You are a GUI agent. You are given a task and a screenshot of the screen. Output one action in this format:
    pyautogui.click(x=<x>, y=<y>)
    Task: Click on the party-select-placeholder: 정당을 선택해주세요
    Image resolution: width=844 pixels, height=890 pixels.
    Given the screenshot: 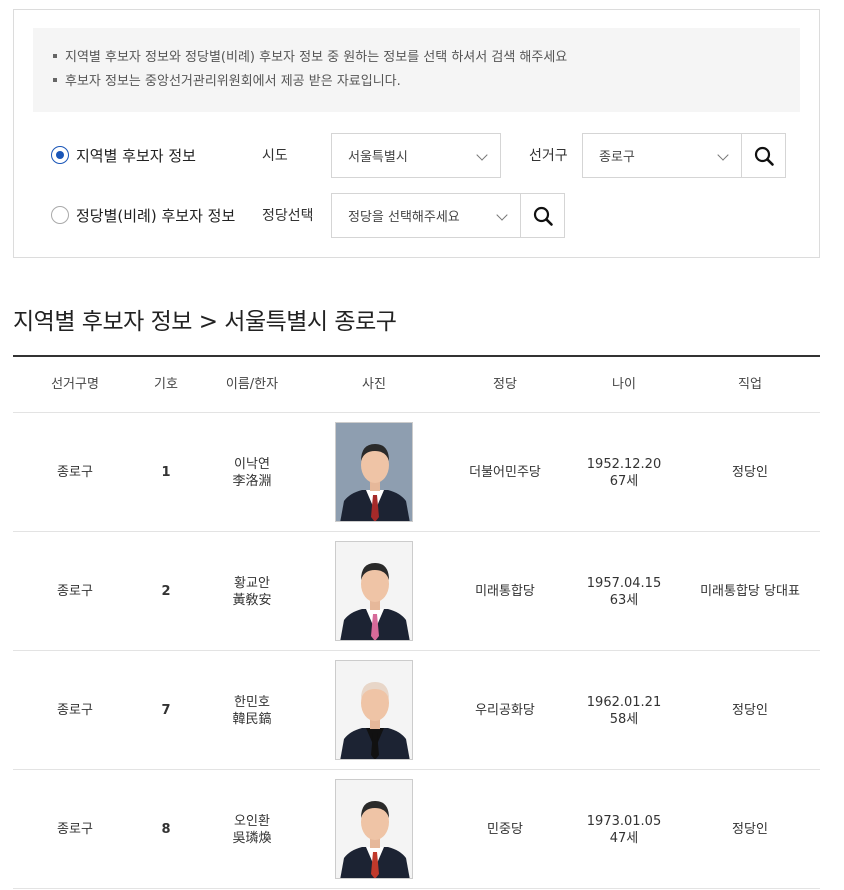 What is the action you would take?
    pyautogui.click(x=404, y=217)
    